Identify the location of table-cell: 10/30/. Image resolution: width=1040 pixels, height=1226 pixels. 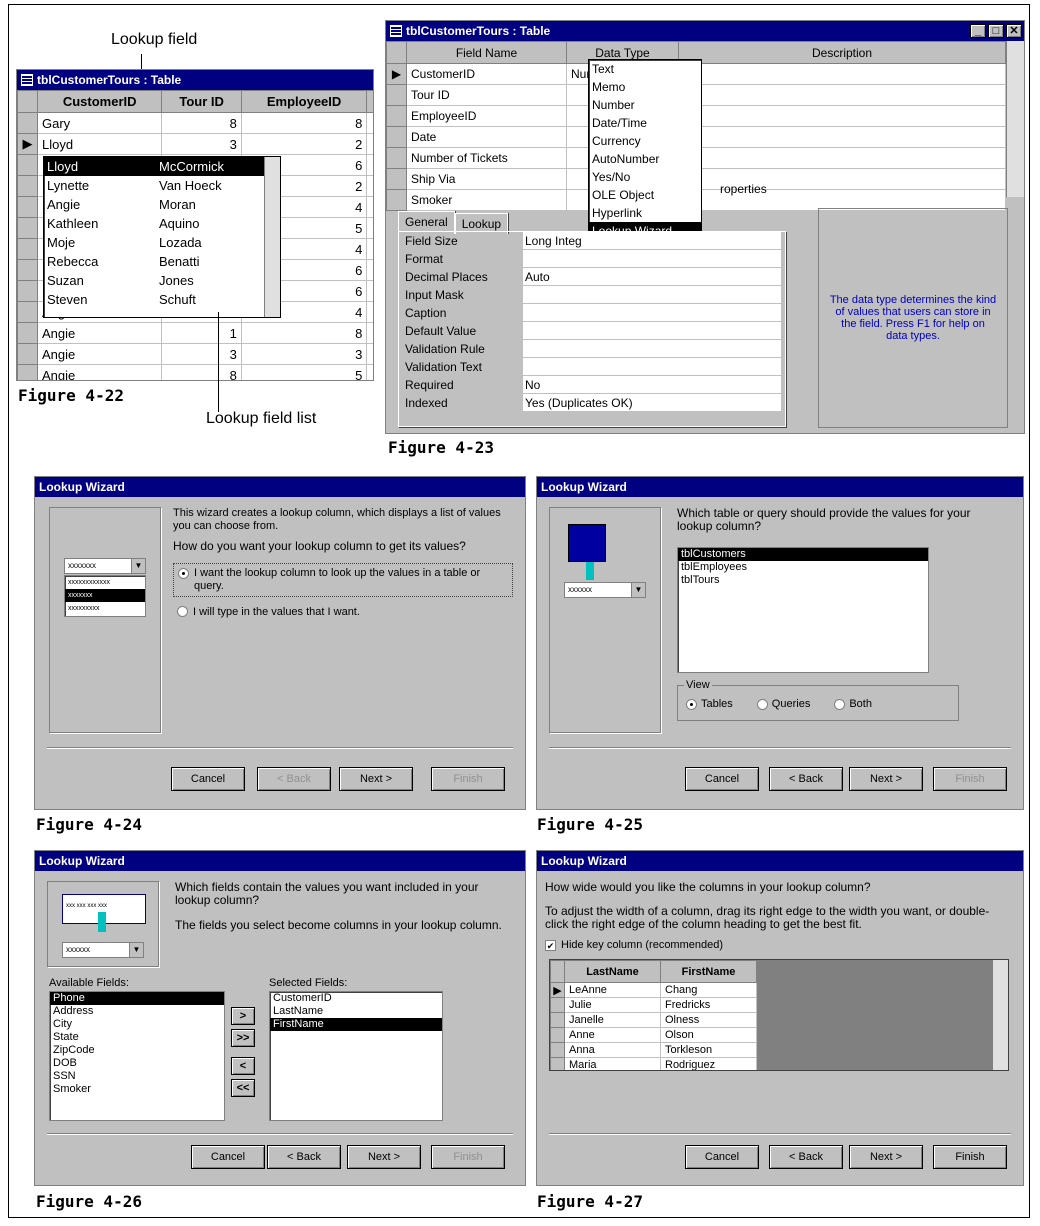
(369, 249).